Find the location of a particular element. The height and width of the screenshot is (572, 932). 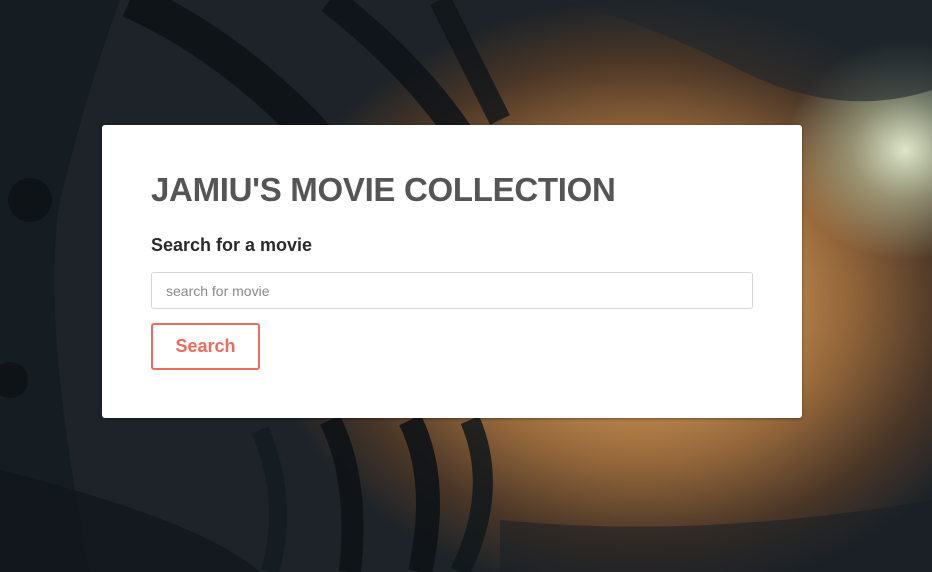

search-button: Search is located at coordinates (205, 346).